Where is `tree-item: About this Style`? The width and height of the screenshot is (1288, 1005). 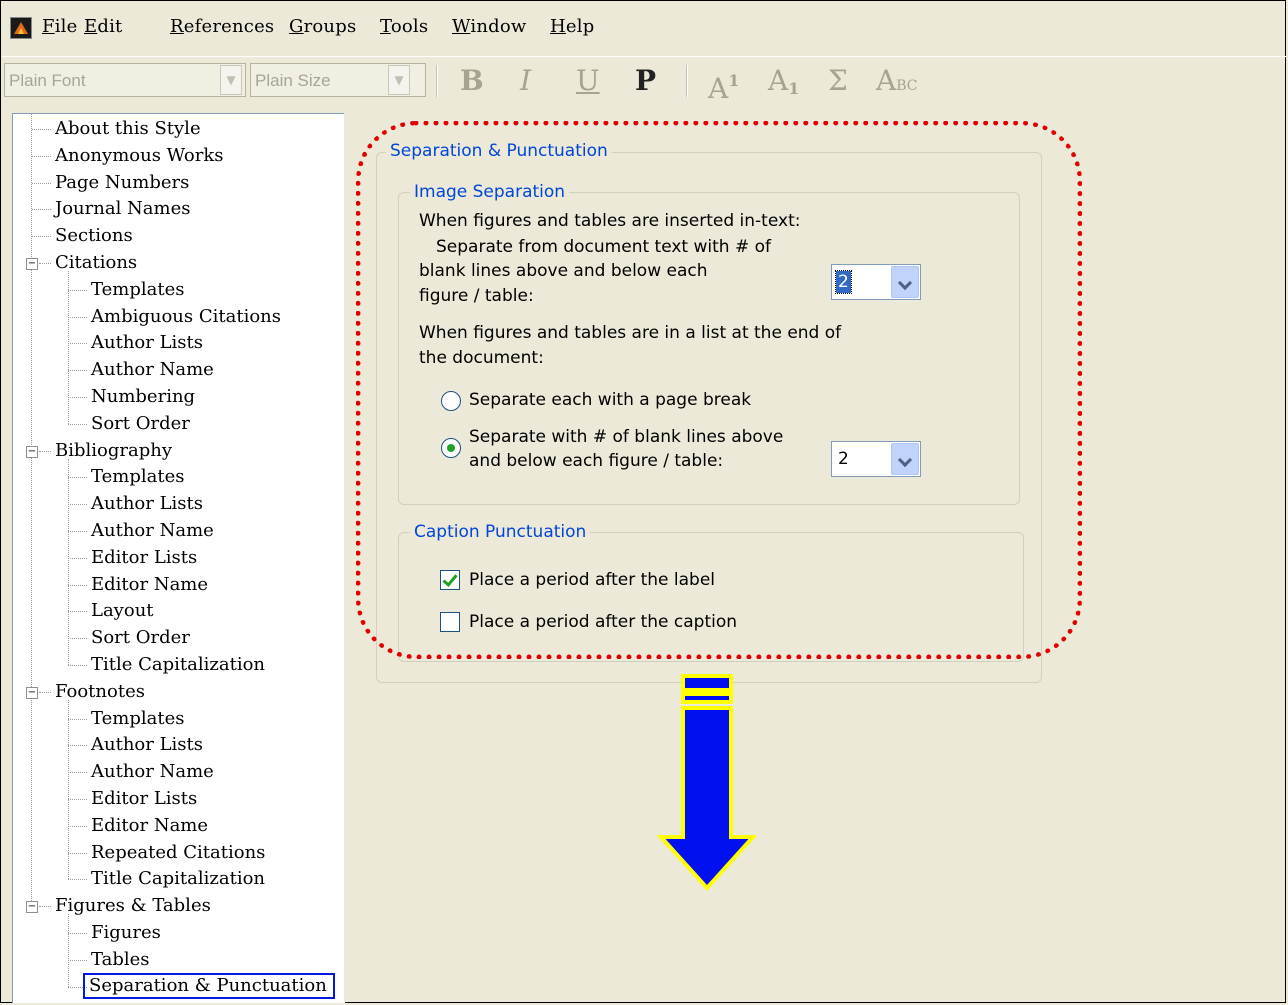
tree-item: About this Style is located at coordinates (128, 129).